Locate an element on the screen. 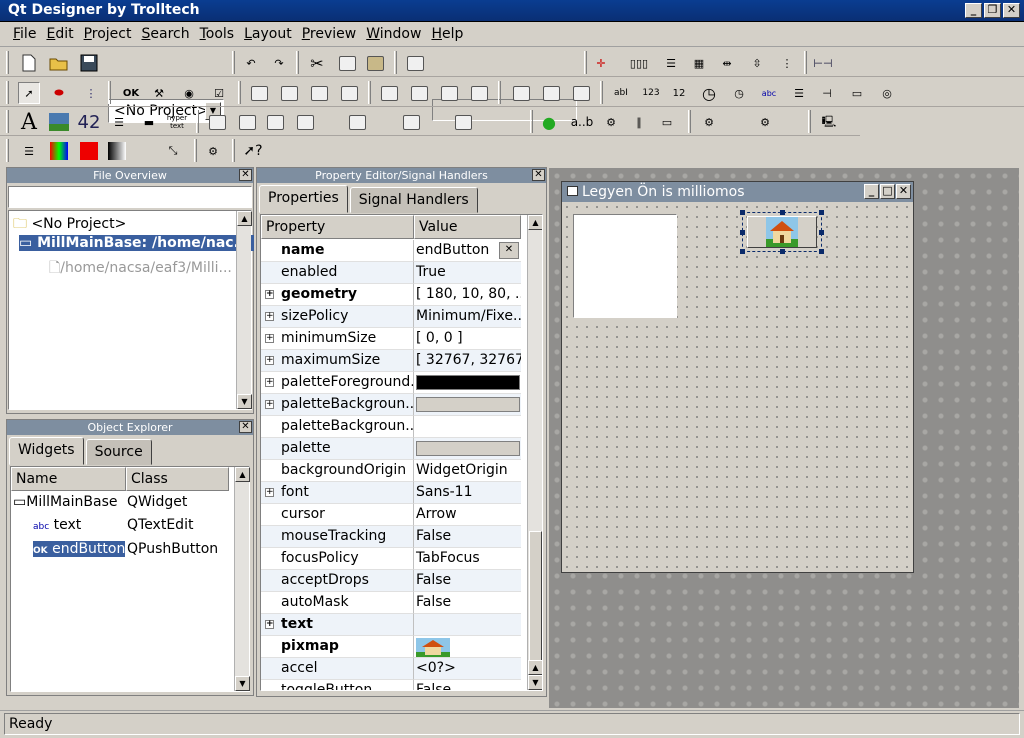 The width and height of the screenshot is (1024, 738). save-icon is located at coordinates (89, 63).